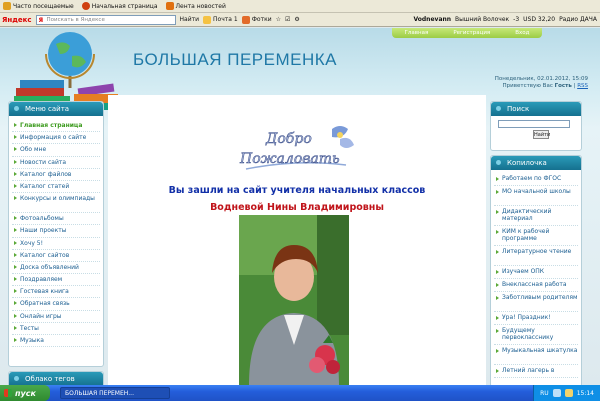  What do you see at coordinates (25, 393) in the screenshot?
I see `start-button: пуск` at bounding box center [25, 393].